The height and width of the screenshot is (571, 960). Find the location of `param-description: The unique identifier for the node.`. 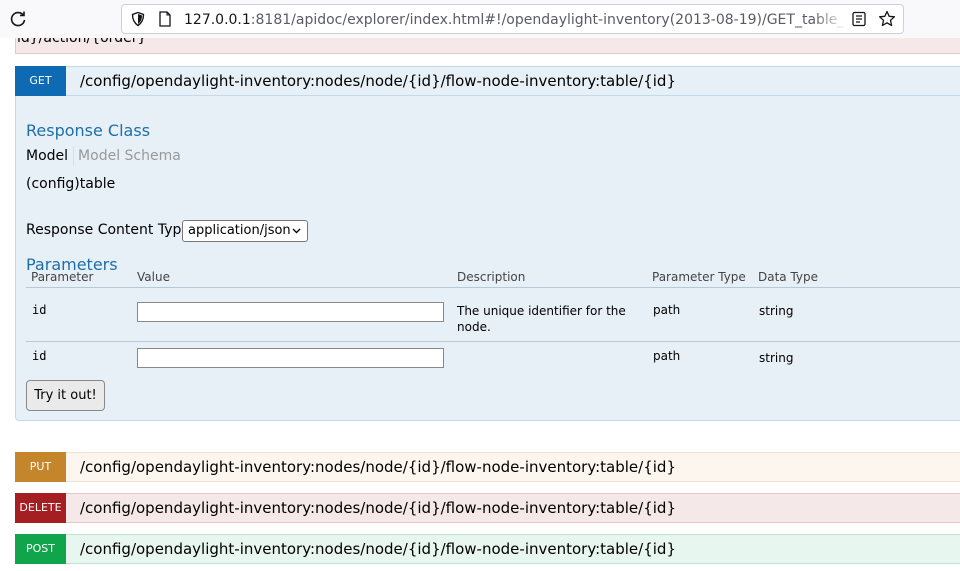

param-description: The unique identifier for the node. is located at coordinates (541, 319).